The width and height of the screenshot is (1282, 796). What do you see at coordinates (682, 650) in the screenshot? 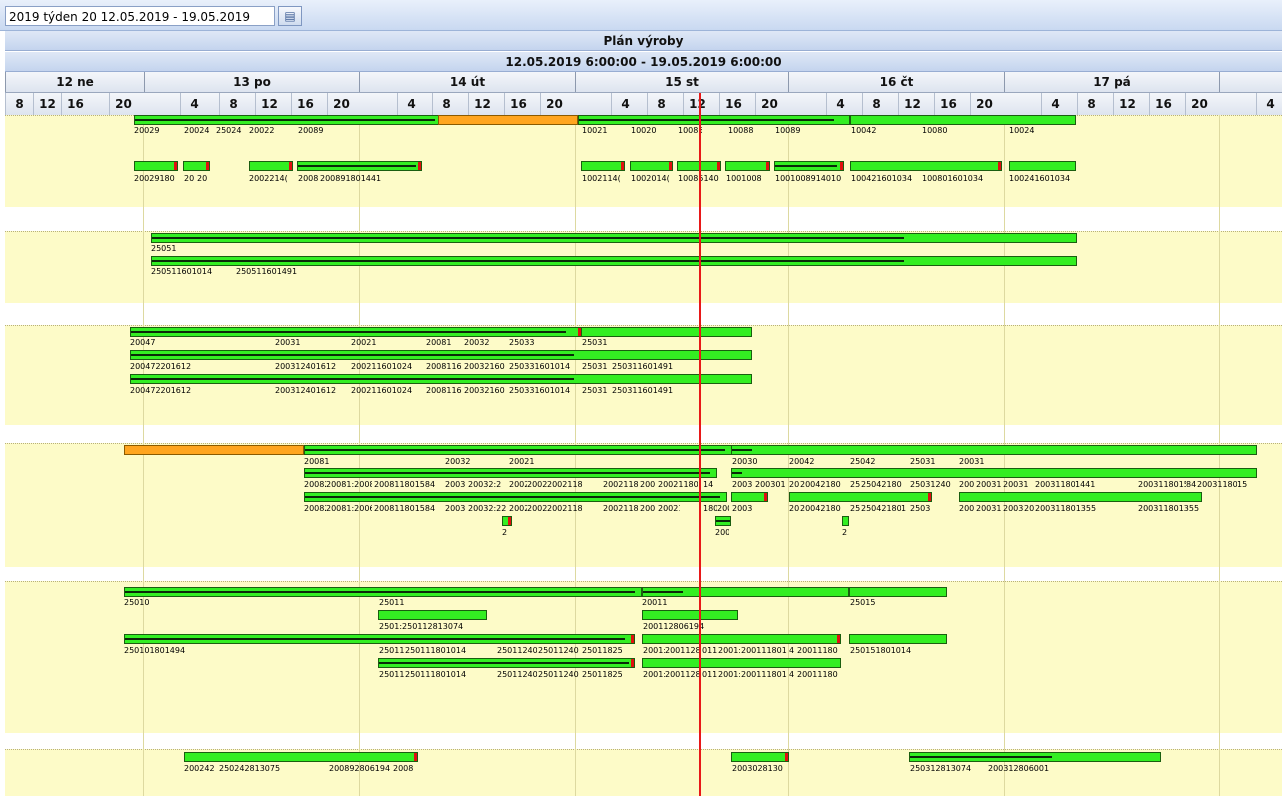
I see `task-label: 20011280` at bounding box center [682, 650].